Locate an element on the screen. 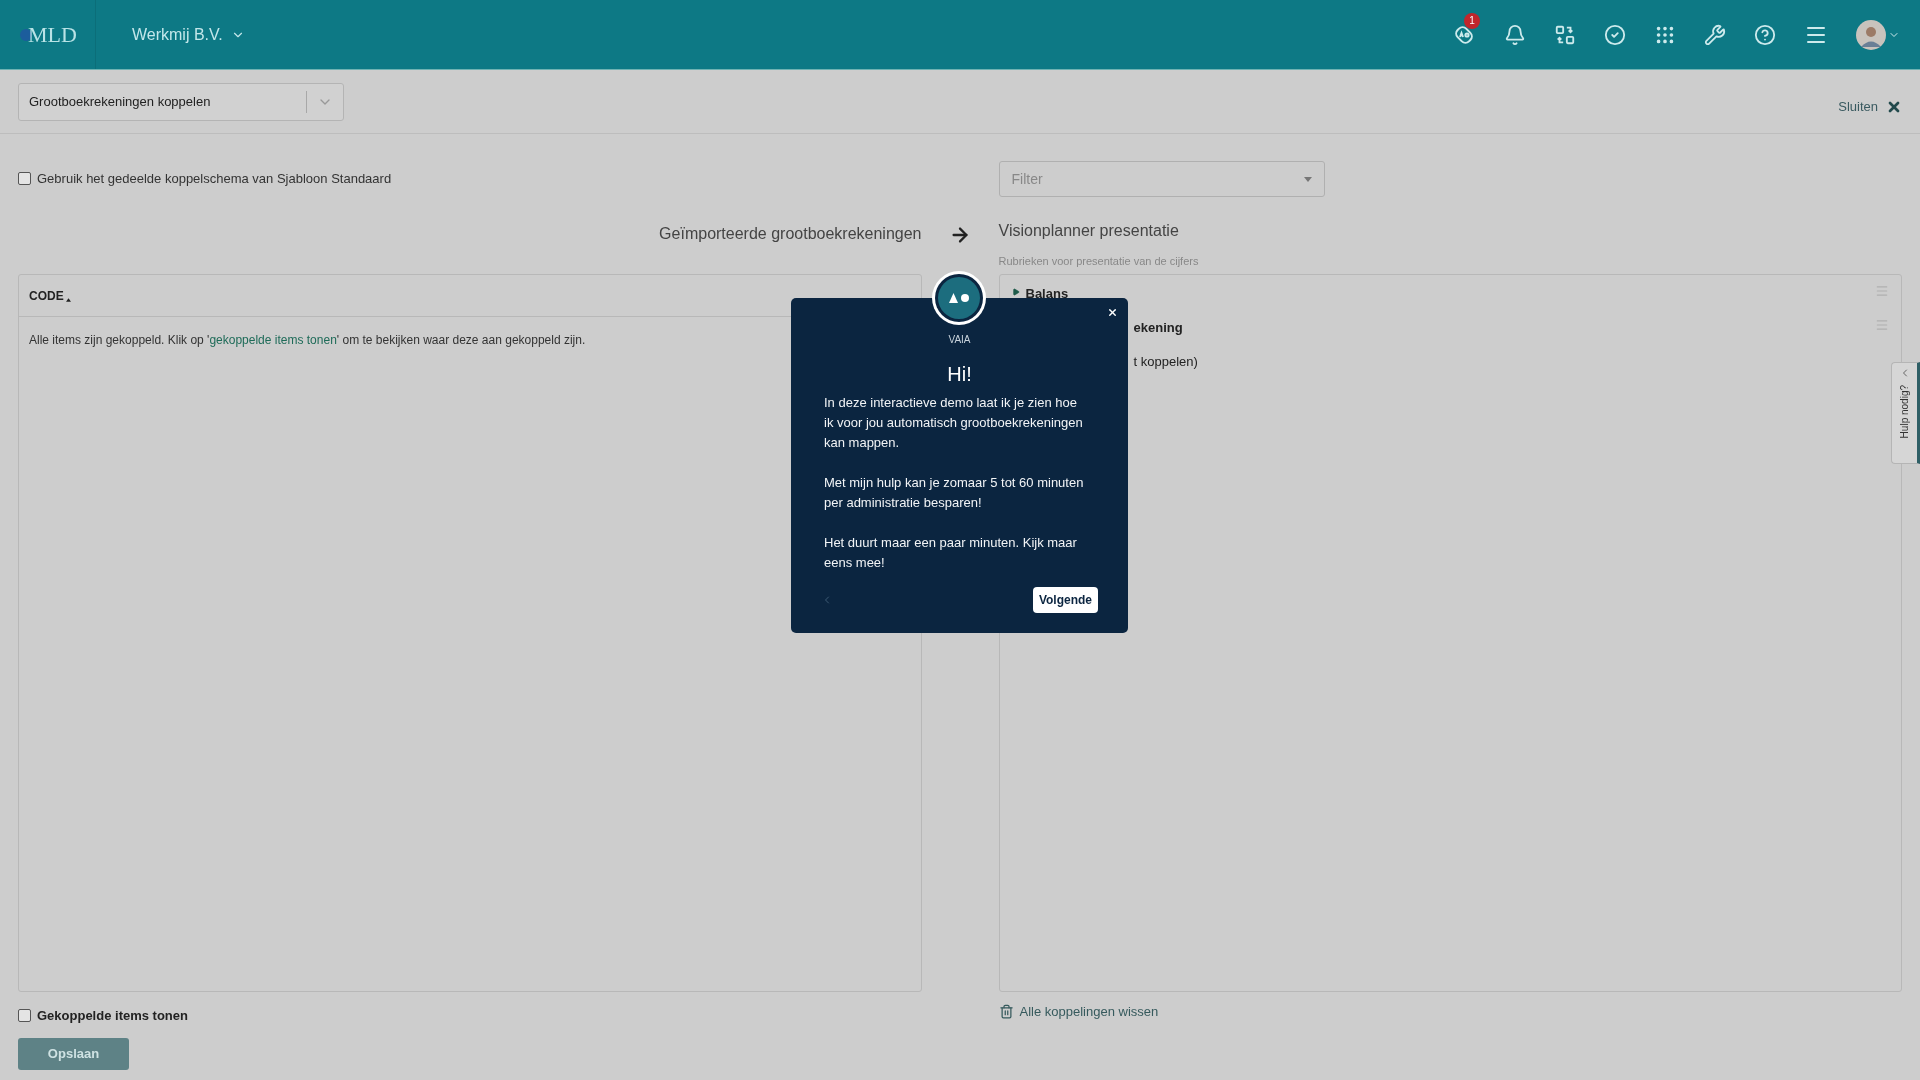 The height and width of the screenshot is (1080, 1920). swap-icon is located at coordinates (1565, 34).